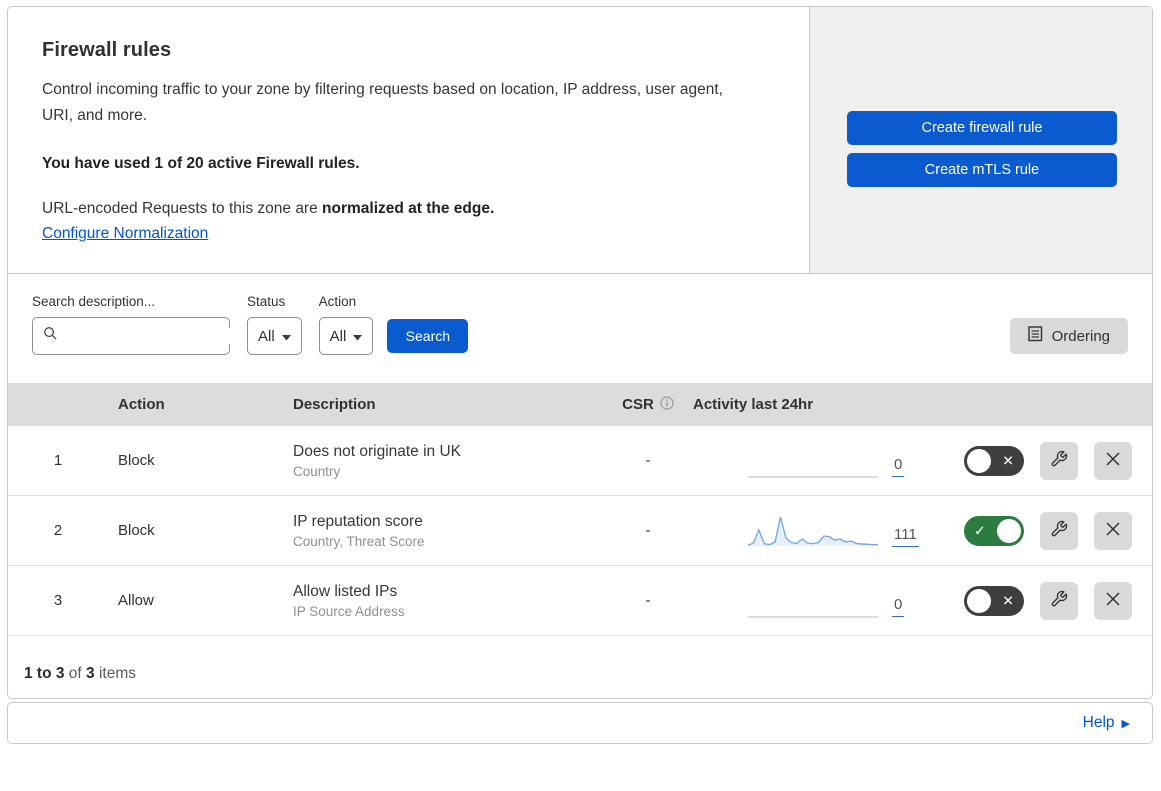 This screenshot has width=1161, height=791. I want to click on toggle-state-icon: ✓, so click(980, 530).